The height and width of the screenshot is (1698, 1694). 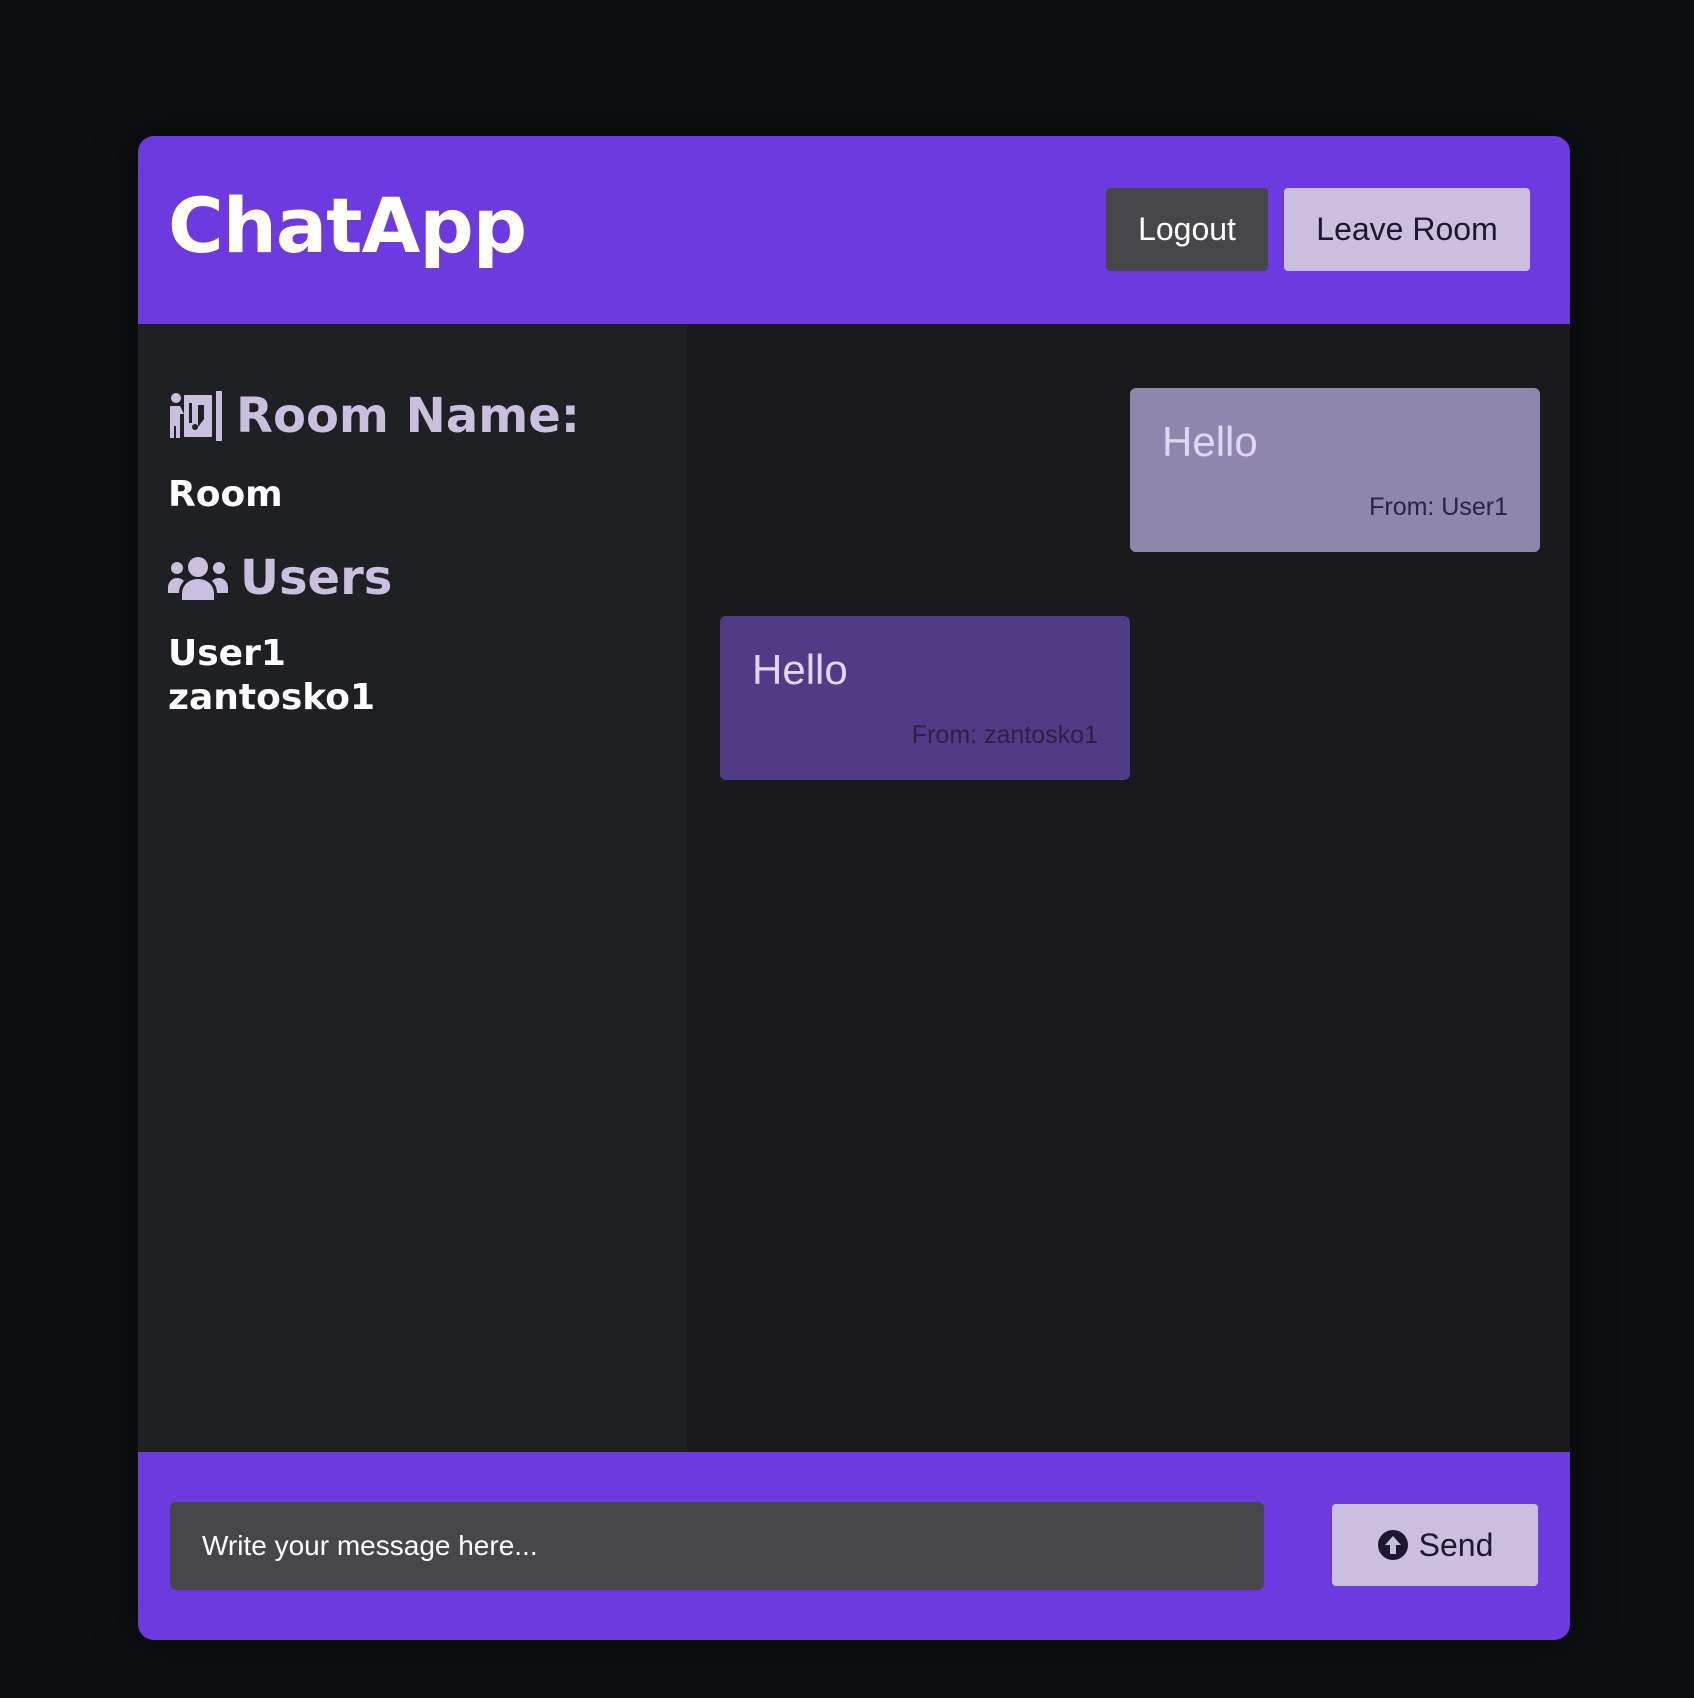 What do you see at coordinates (316, 578) in the screenshot?
I see `users-heading-label: Users` at bounding box center [316, 578].